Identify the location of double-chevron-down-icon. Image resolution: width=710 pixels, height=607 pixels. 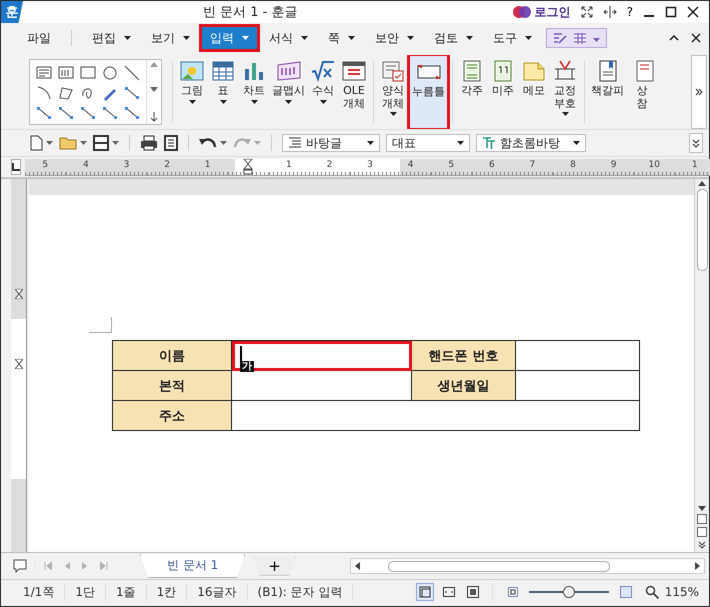
(696, 143).